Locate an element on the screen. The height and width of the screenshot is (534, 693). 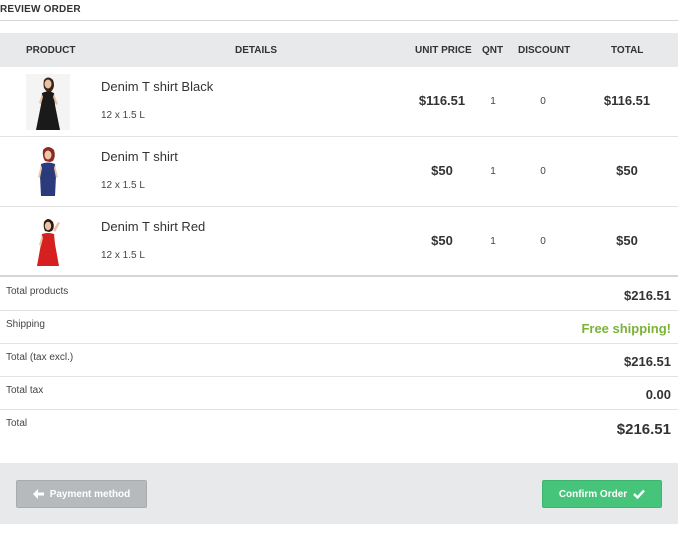
product-name: Denim T shirt Black is located at coordinates (157, 86).